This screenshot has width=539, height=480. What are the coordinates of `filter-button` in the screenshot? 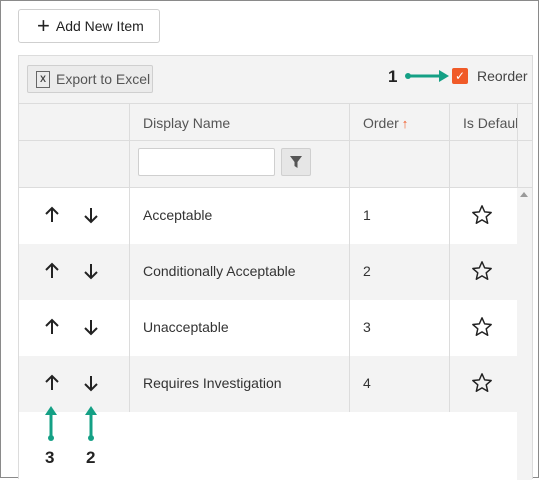 It's located at (296, 162).